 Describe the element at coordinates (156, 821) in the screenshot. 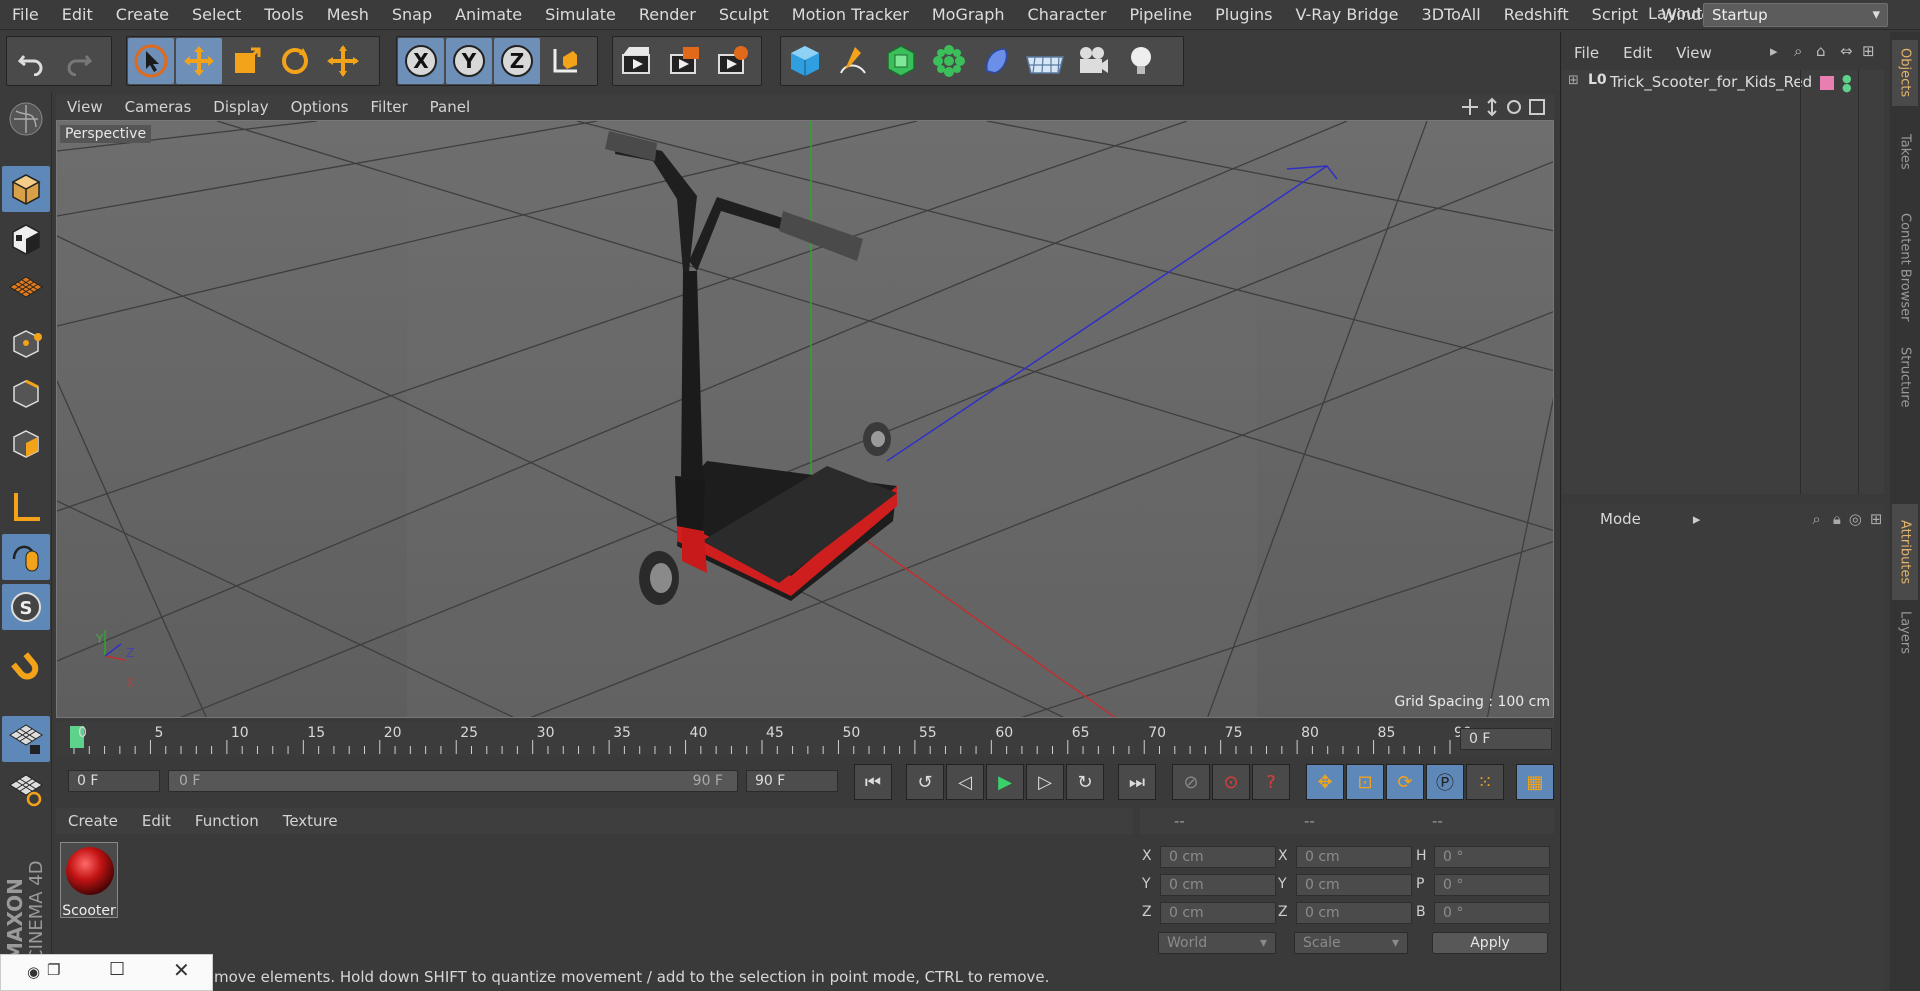

I see `material-menu-edit: Edit` at that location.